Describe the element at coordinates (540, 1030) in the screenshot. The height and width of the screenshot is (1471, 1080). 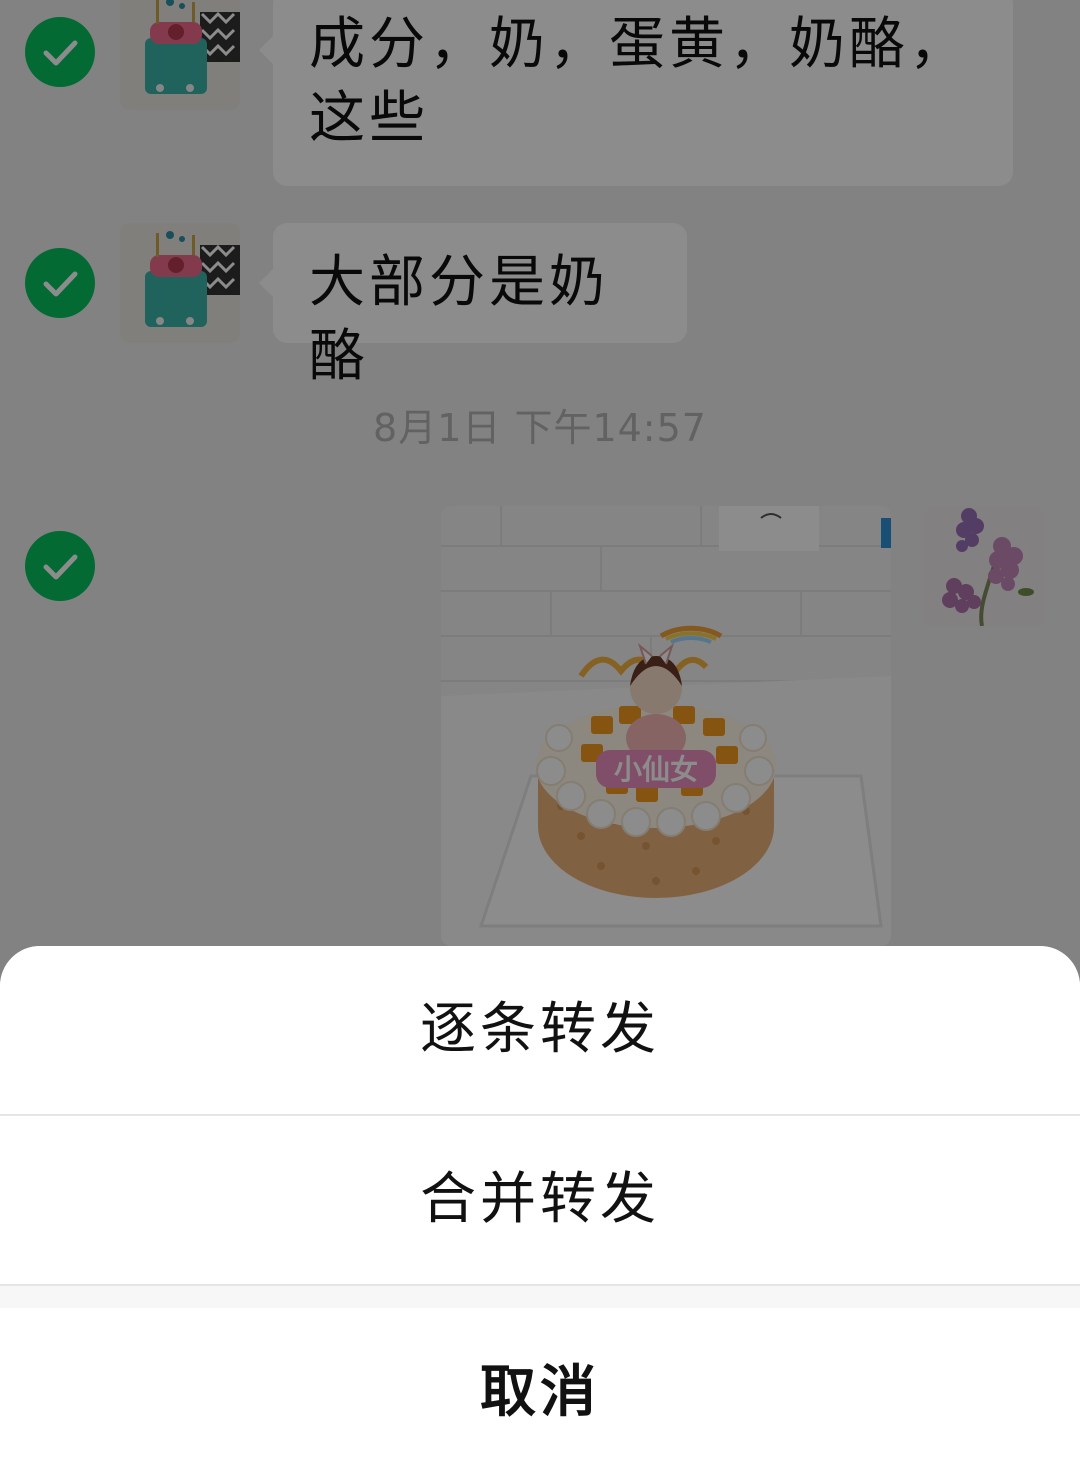
I see `forward-one-by-one-button: 逐条转发` at that location.